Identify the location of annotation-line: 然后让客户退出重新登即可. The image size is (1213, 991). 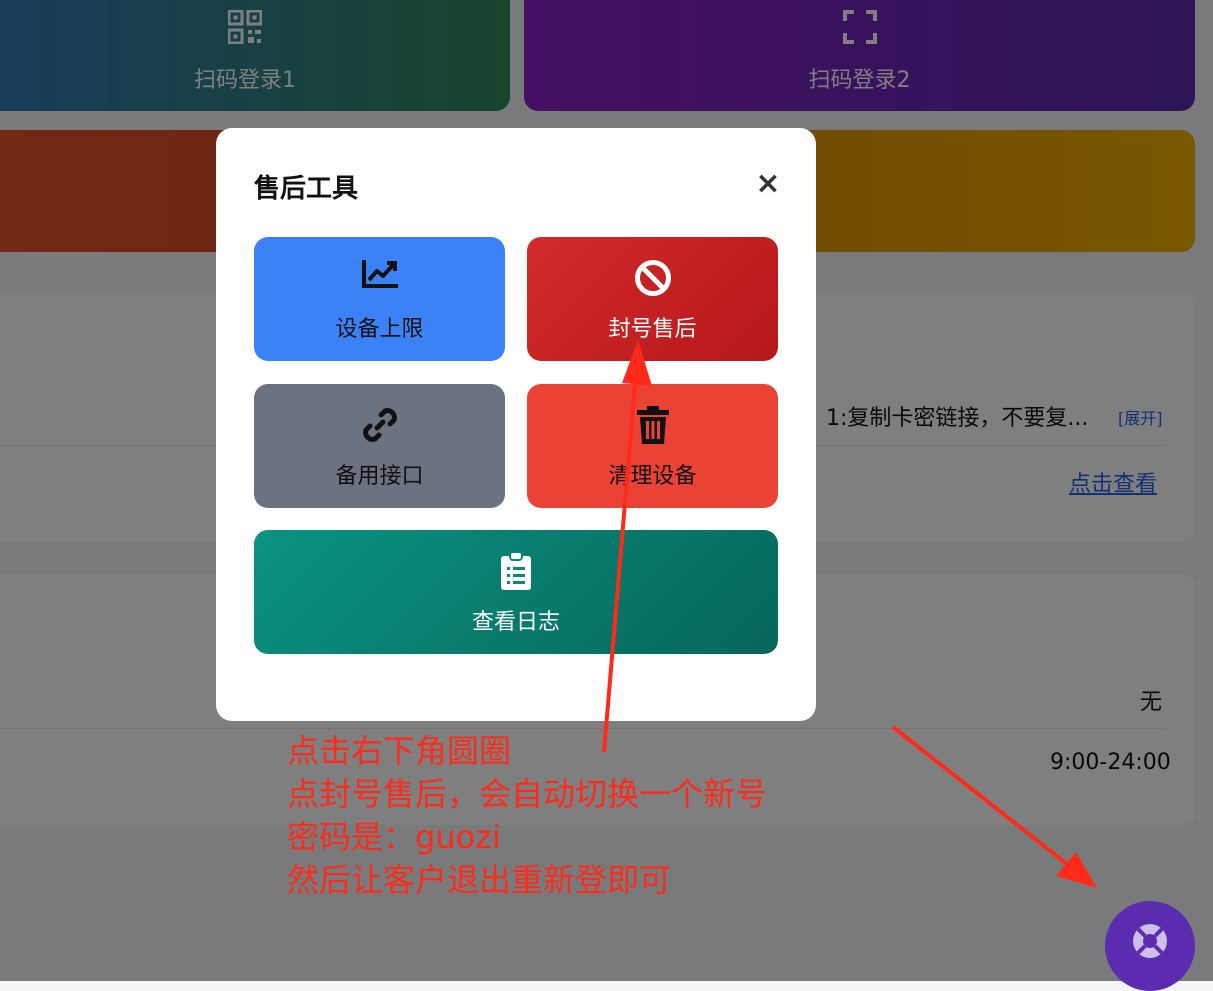
(479, 880).